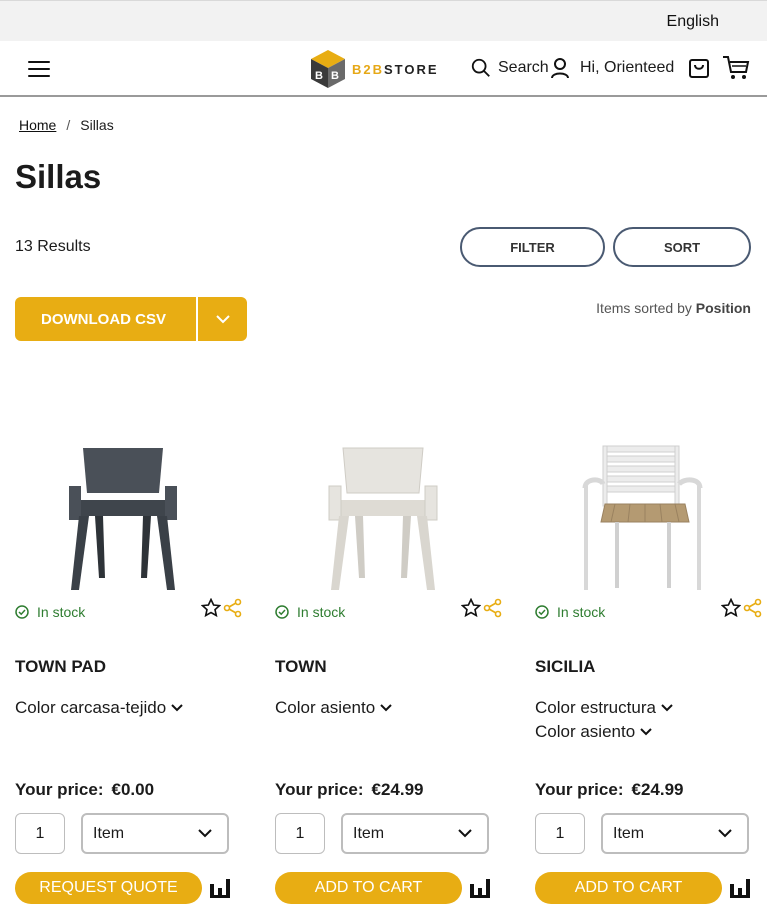 This screenshot has width=767, height=923. I want to click on search-button: Search, so click(509, 68).